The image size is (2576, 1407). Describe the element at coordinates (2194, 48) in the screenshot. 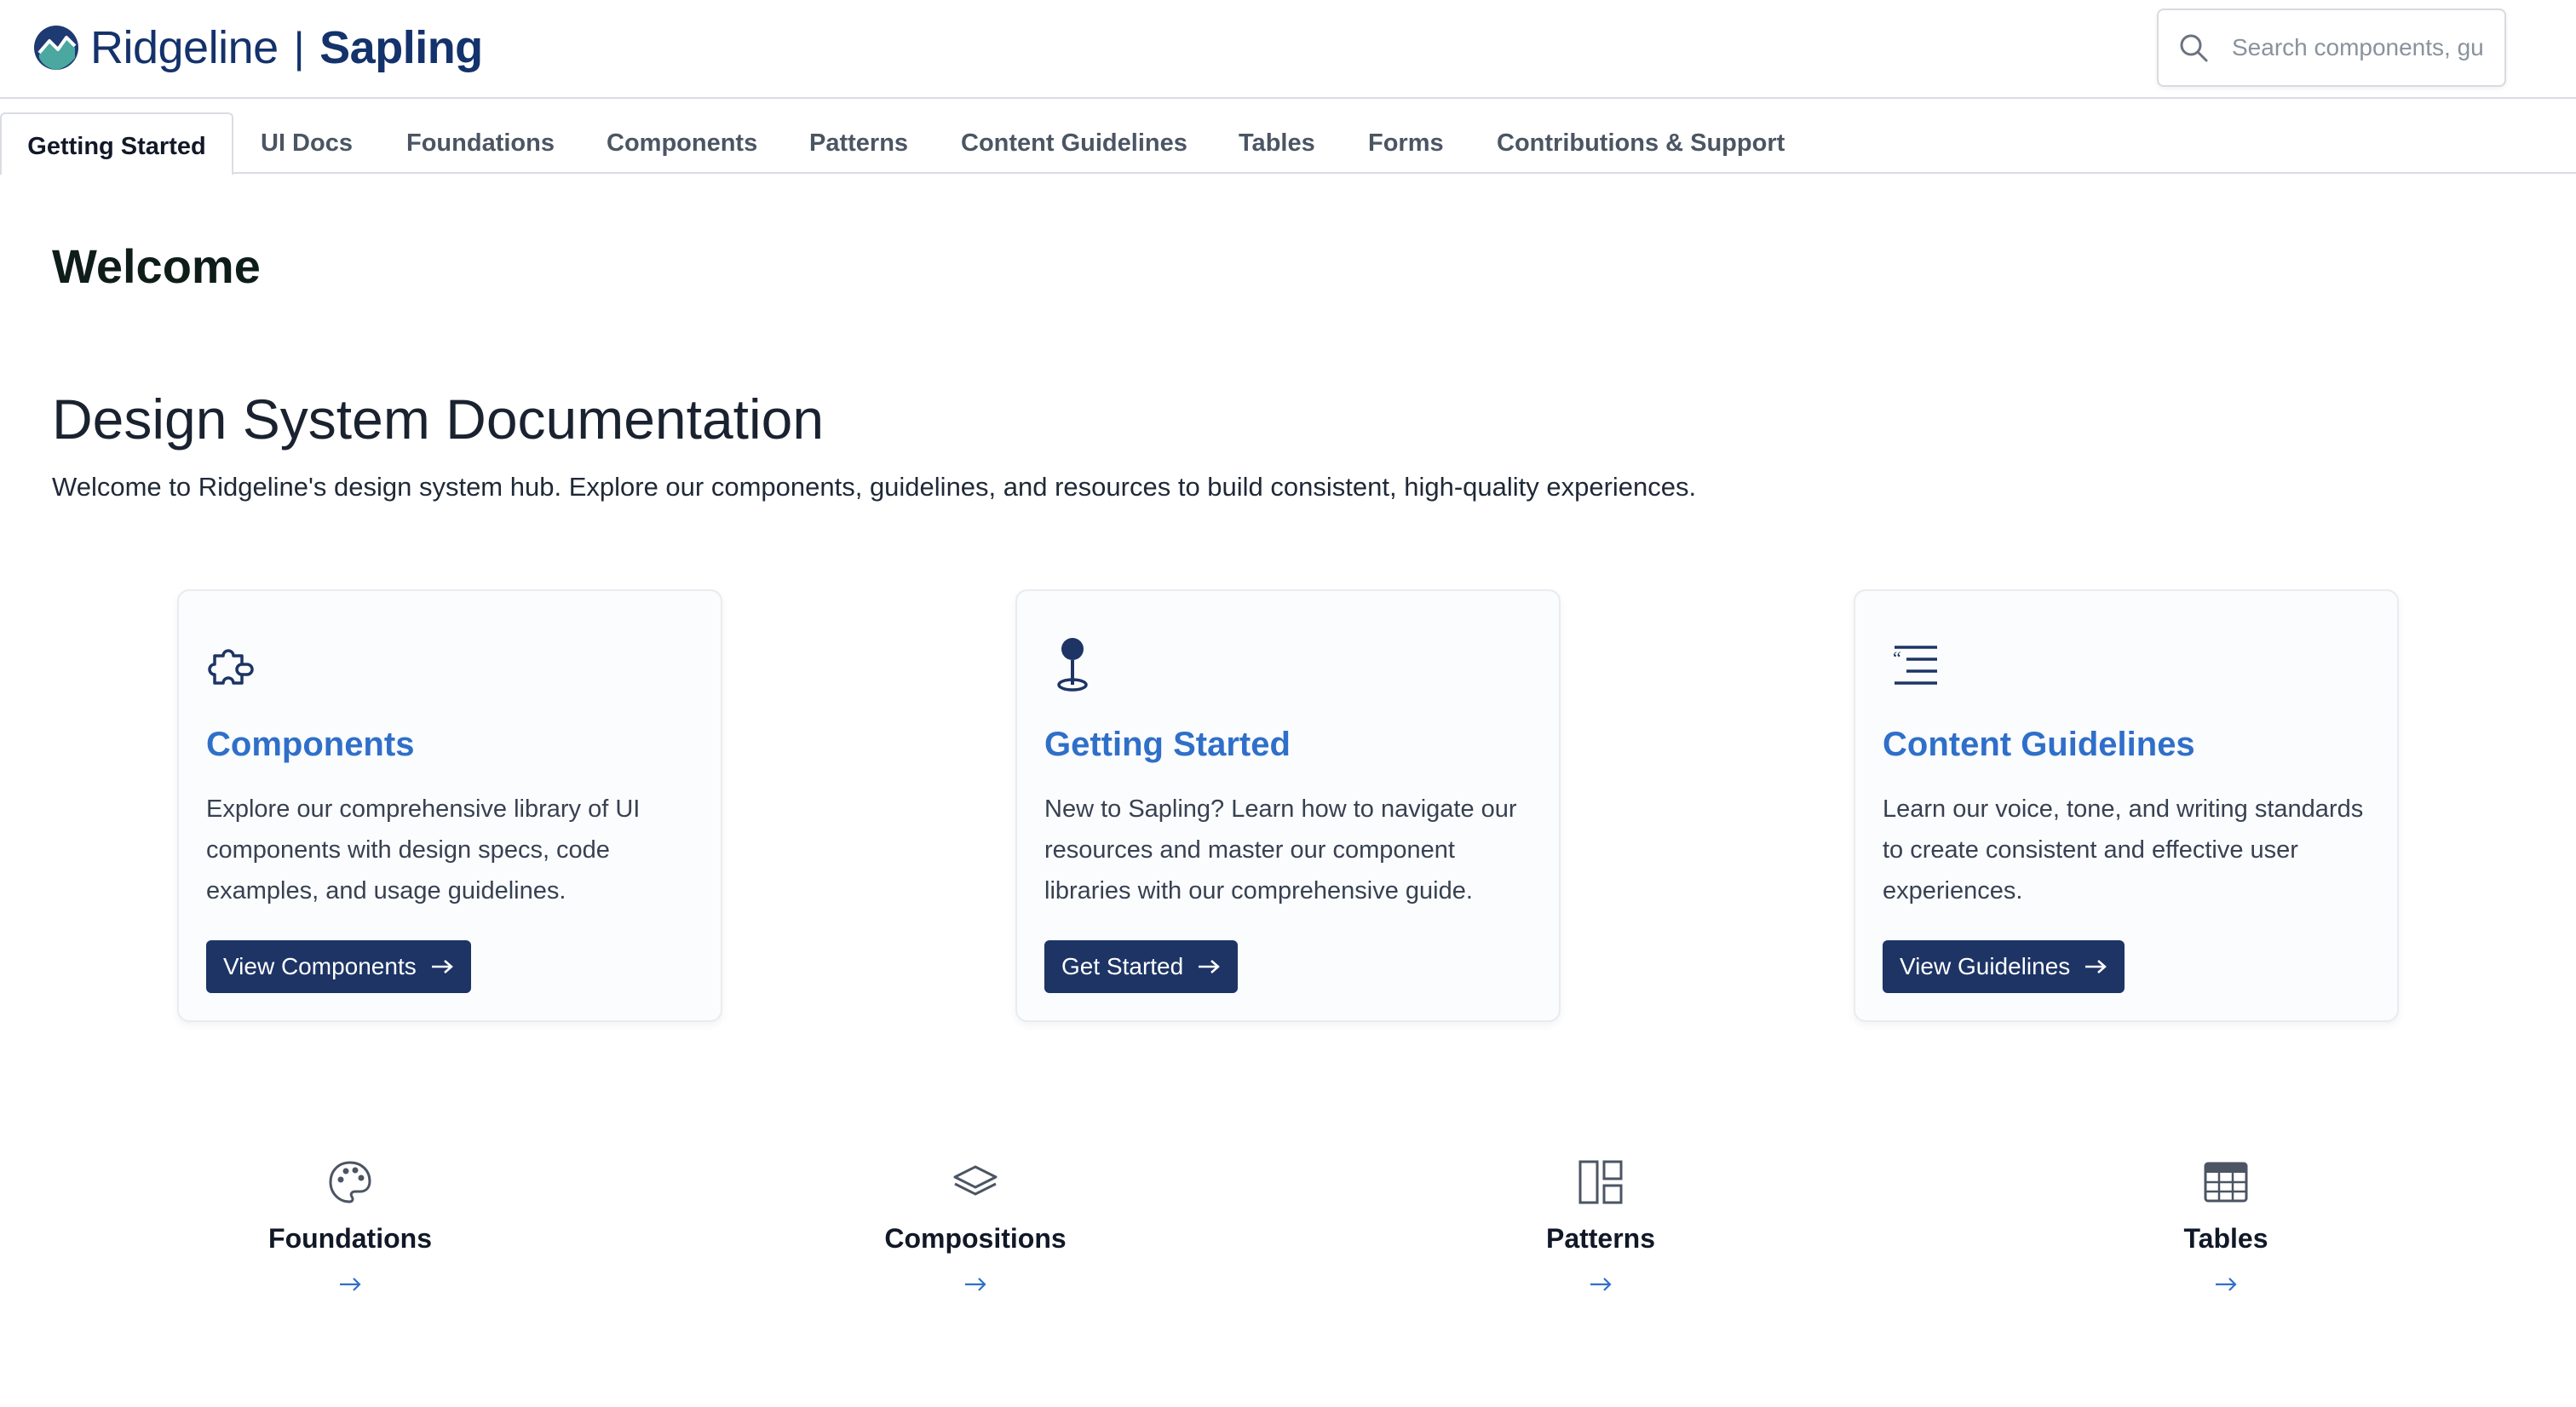

I see `search-icon` at that location.